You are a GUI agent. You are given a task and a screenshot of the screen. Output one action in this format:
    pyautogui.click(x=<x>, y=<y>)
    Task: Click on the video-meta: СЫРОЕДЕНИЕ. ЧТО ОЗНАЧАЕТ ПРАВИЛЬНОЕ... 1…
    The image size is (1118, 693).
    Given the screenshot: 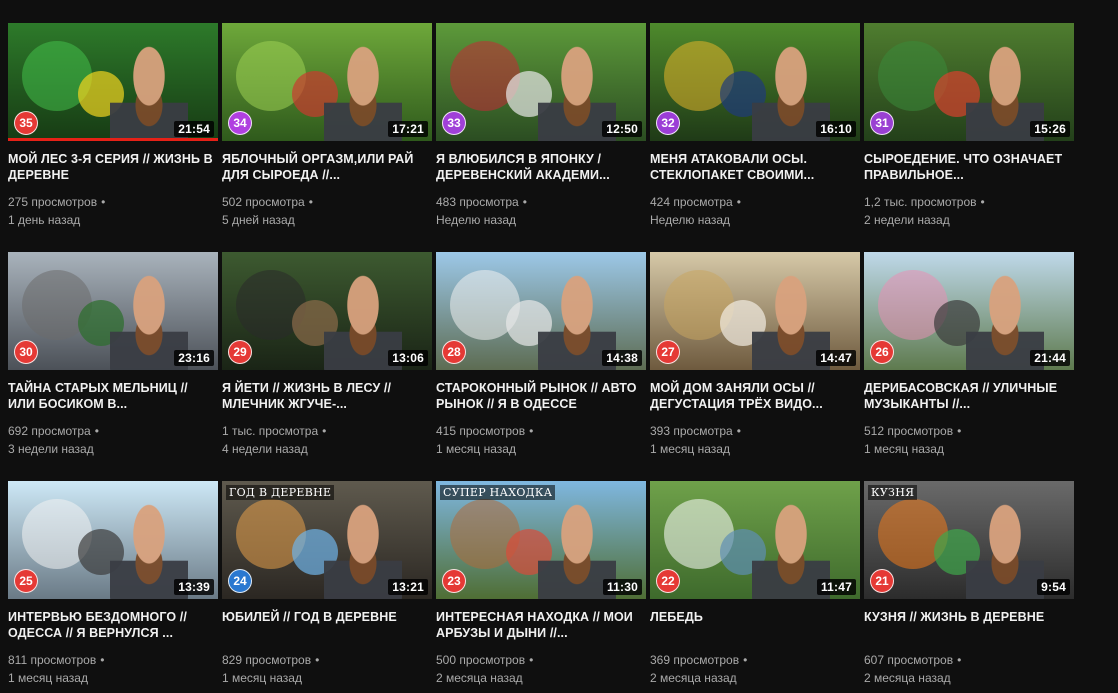 What is the action you would take?
    pyautogui.click(x=969, y=185)
    